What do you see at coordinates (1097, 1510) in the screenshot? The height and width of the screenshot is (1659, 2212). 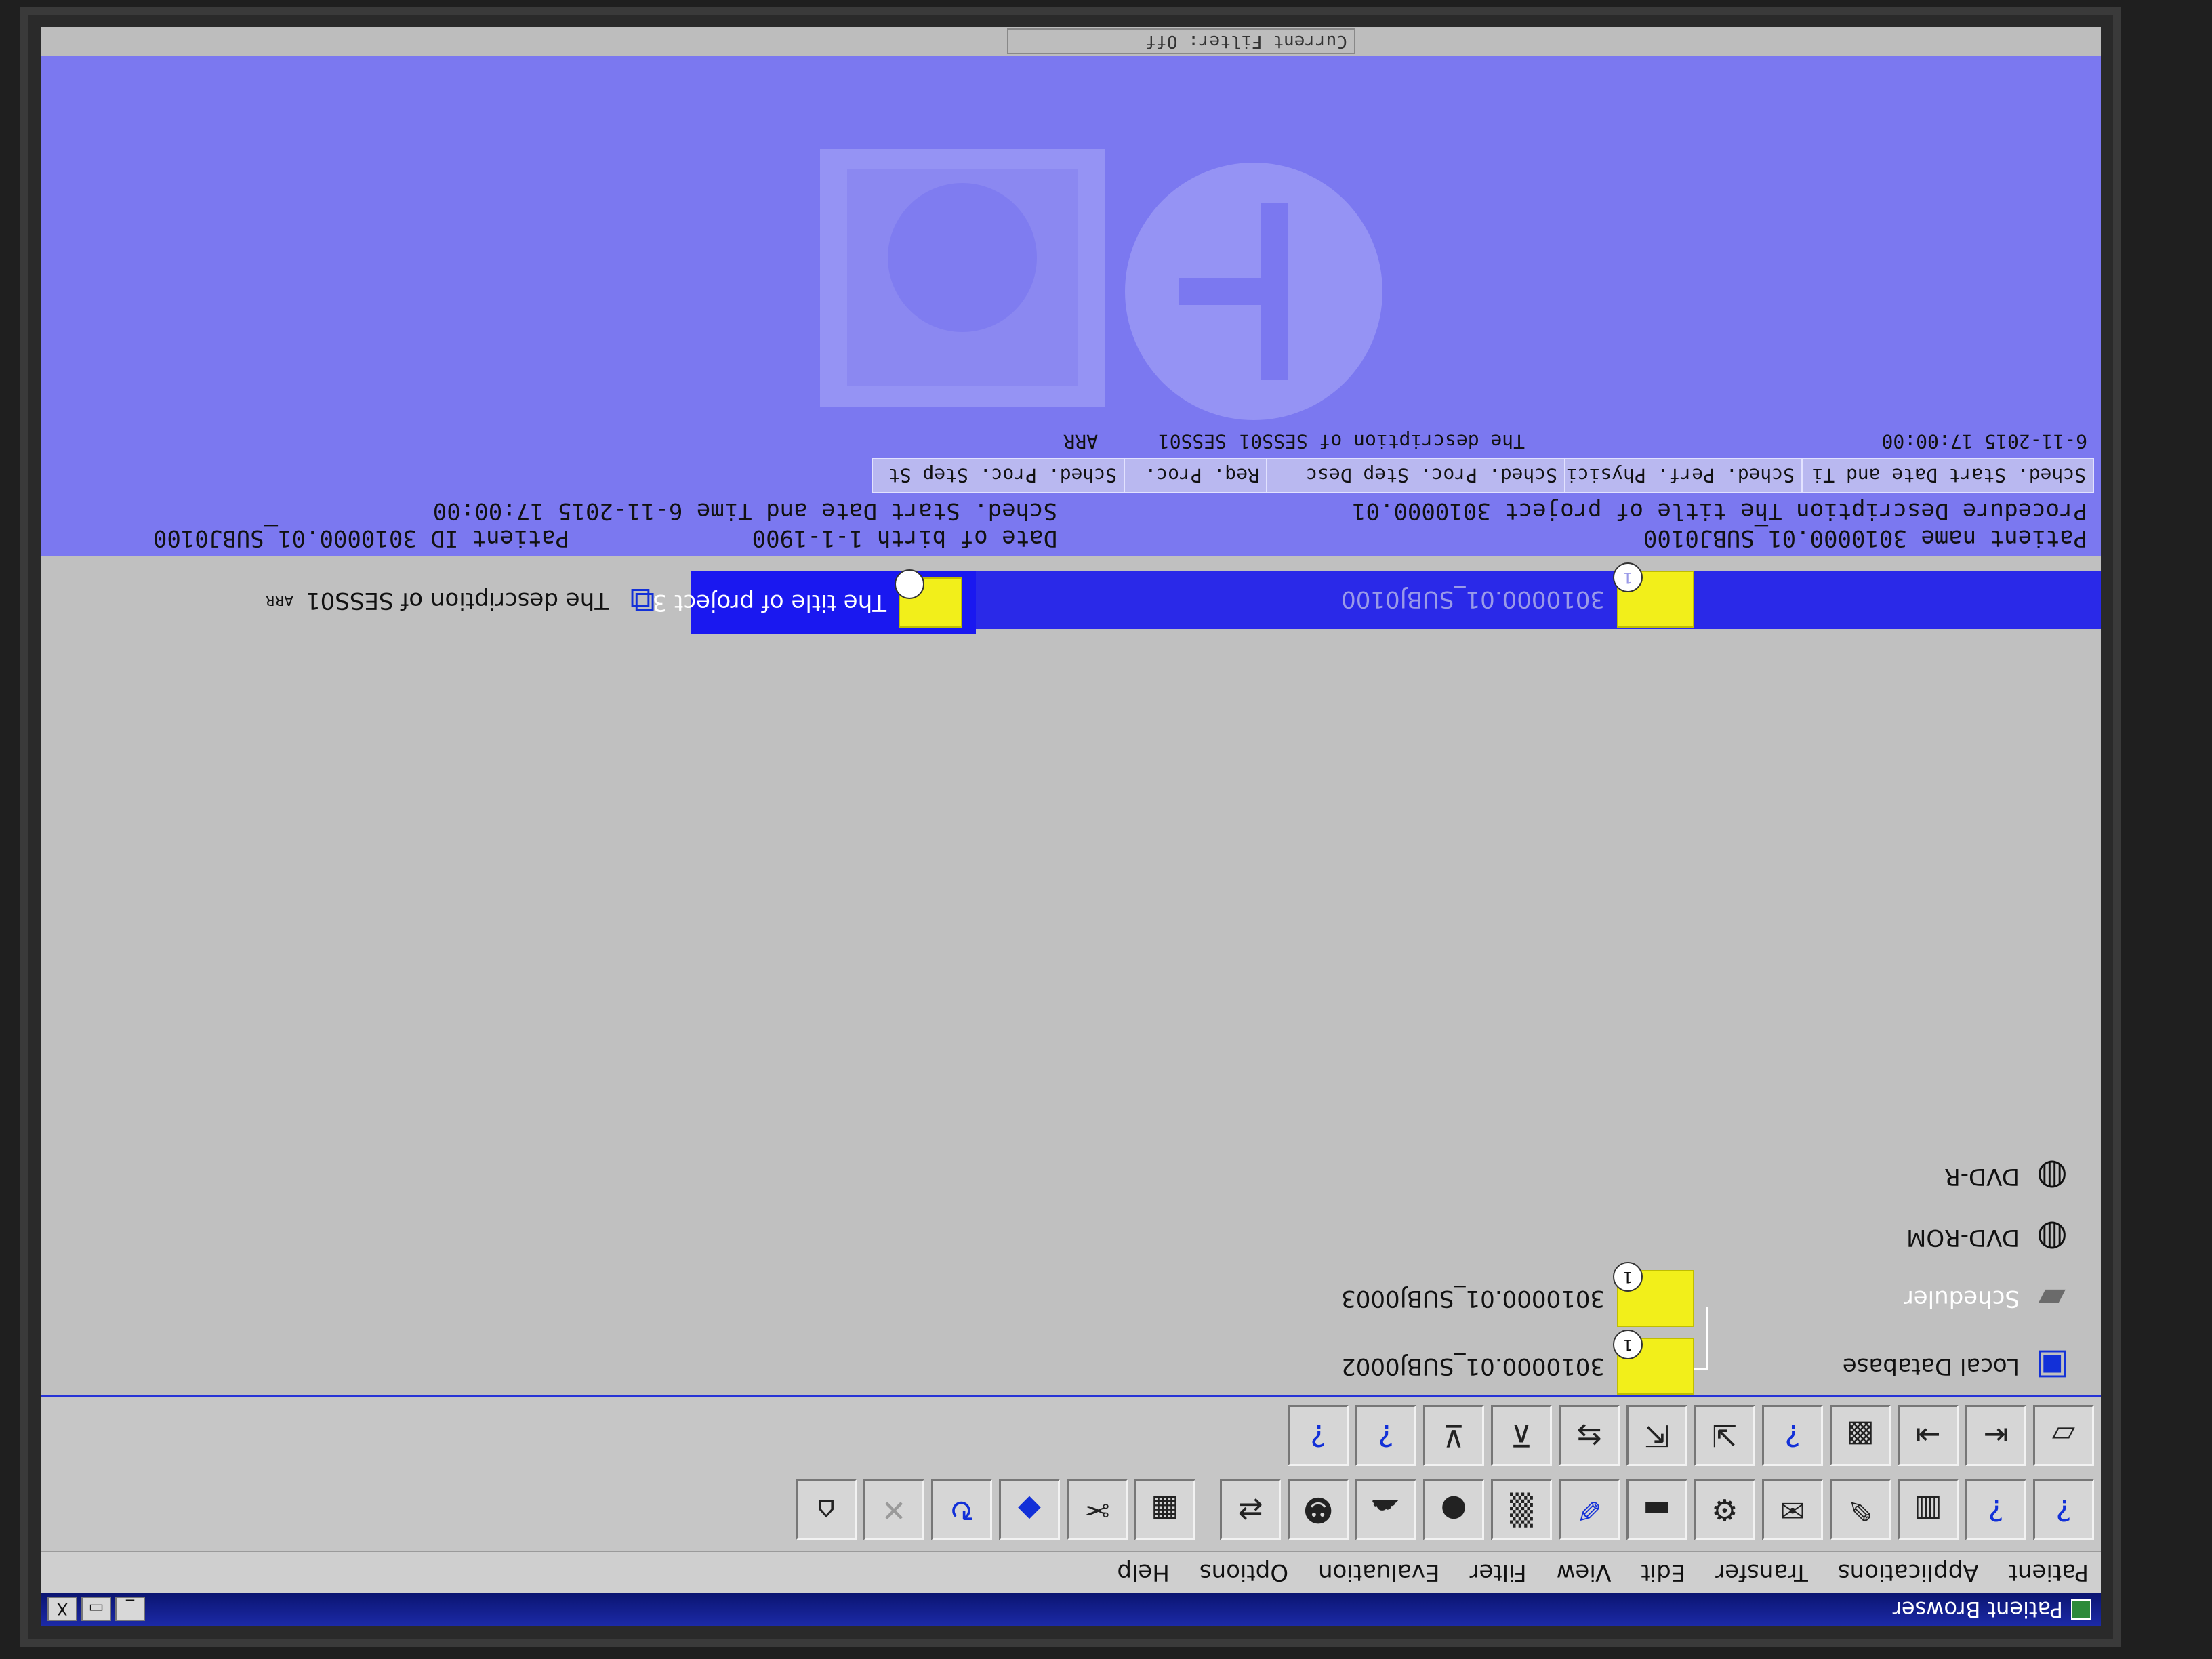 I see `scissors-icon: ✂` at bounding box center [1097, 1510].